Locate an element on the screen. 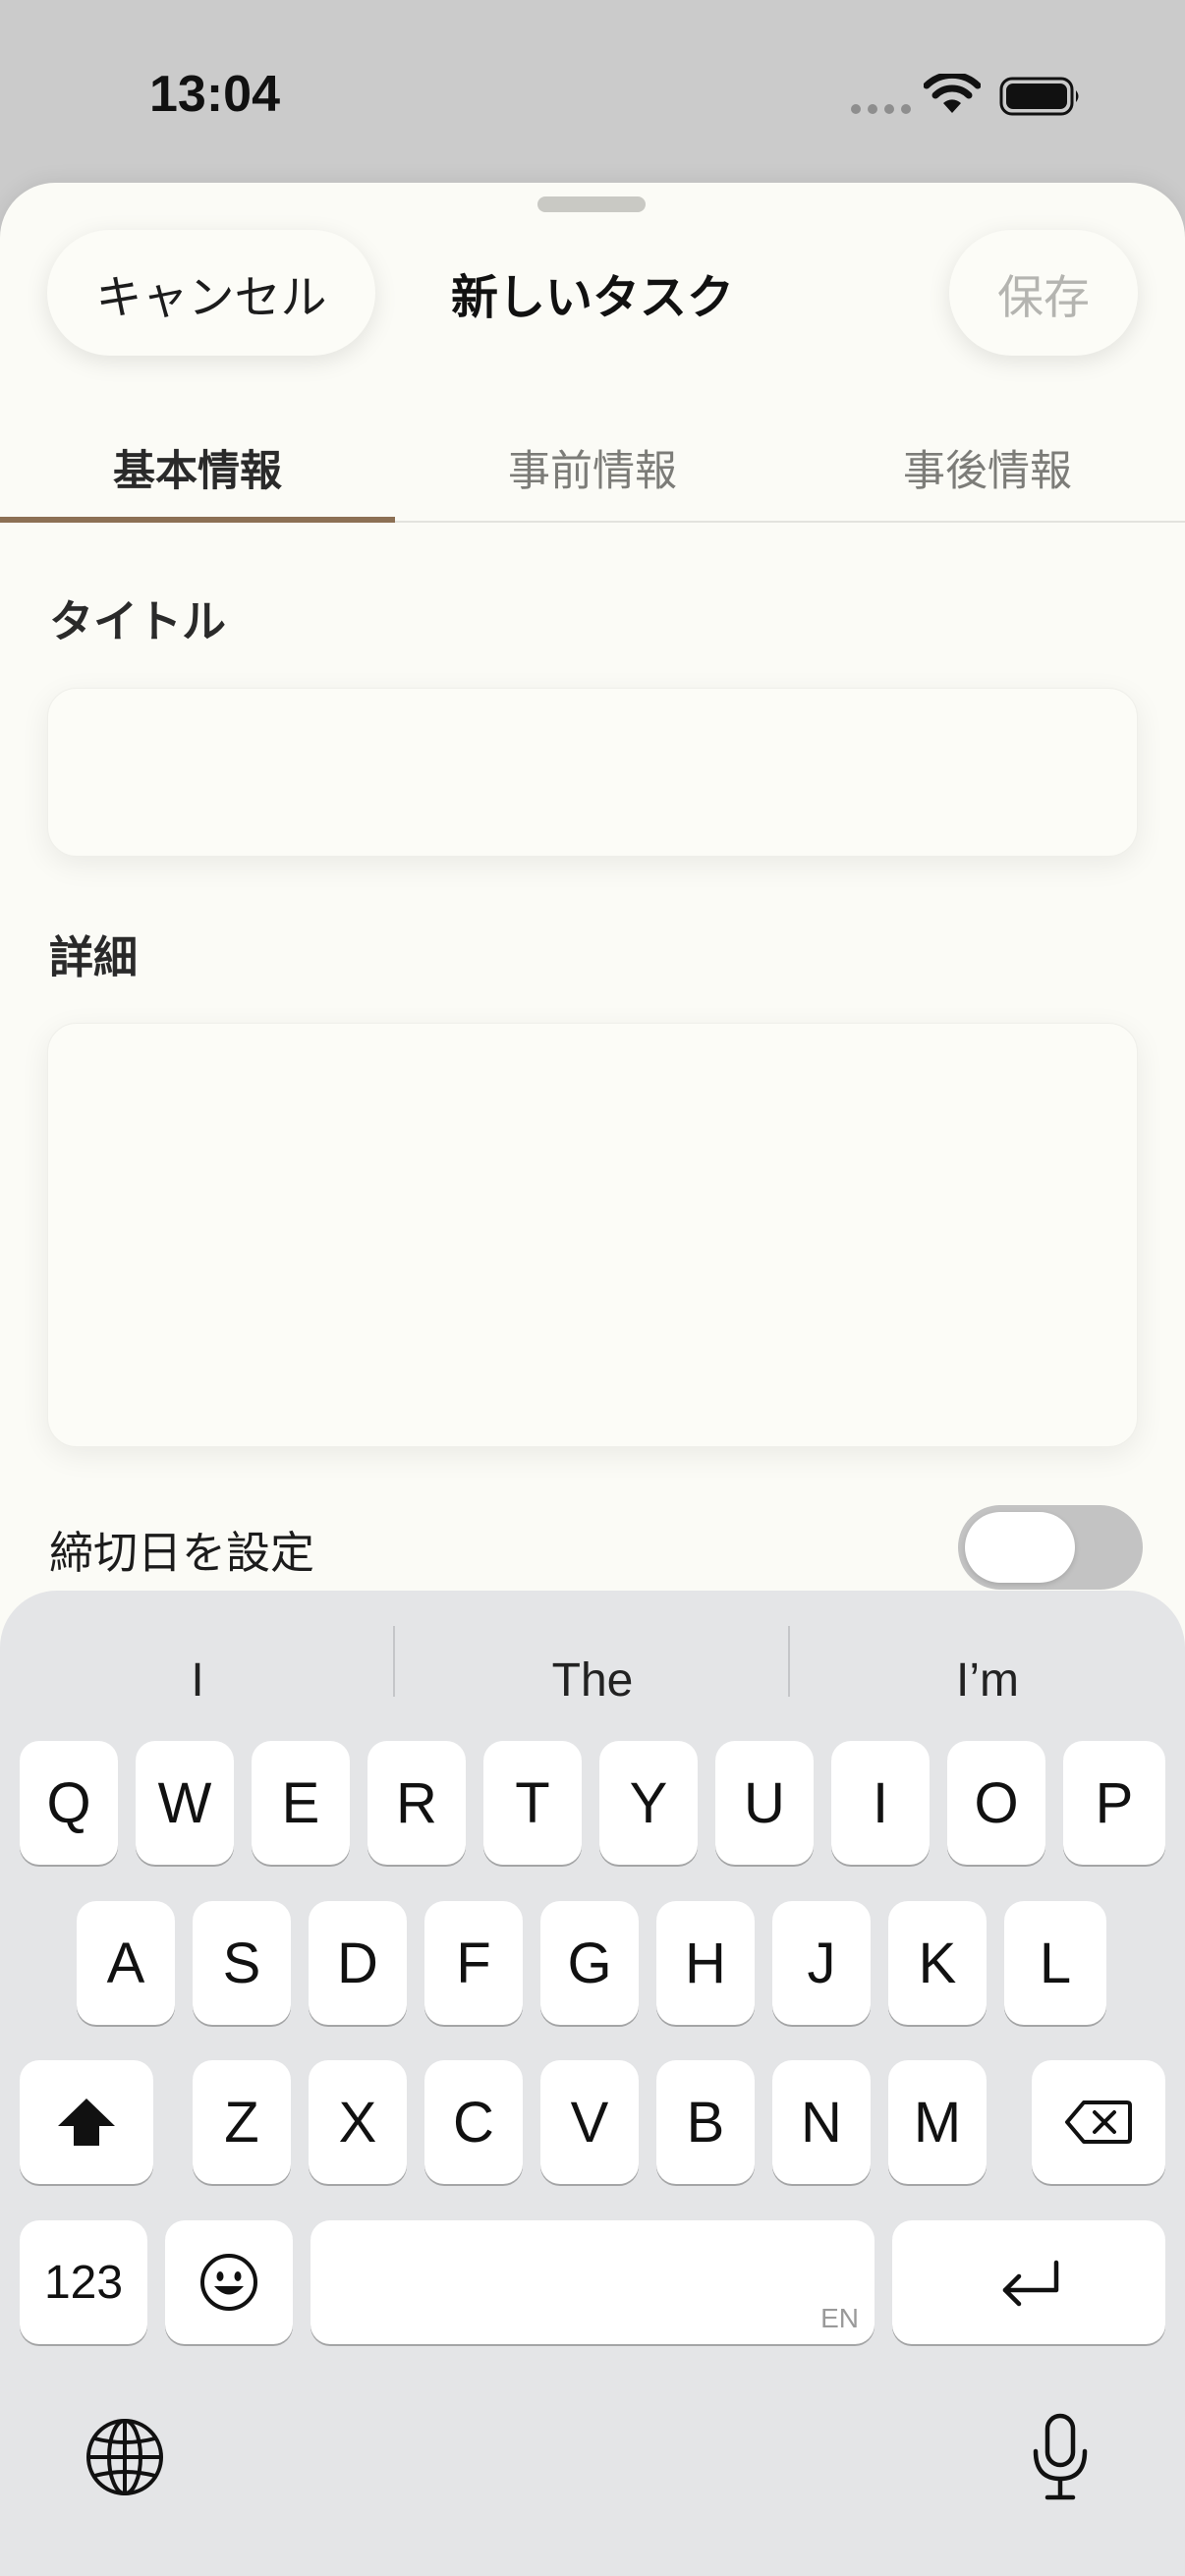 This screenshot has width=1185, height=2576. key-n: N is located at coordinates (821, 2122).